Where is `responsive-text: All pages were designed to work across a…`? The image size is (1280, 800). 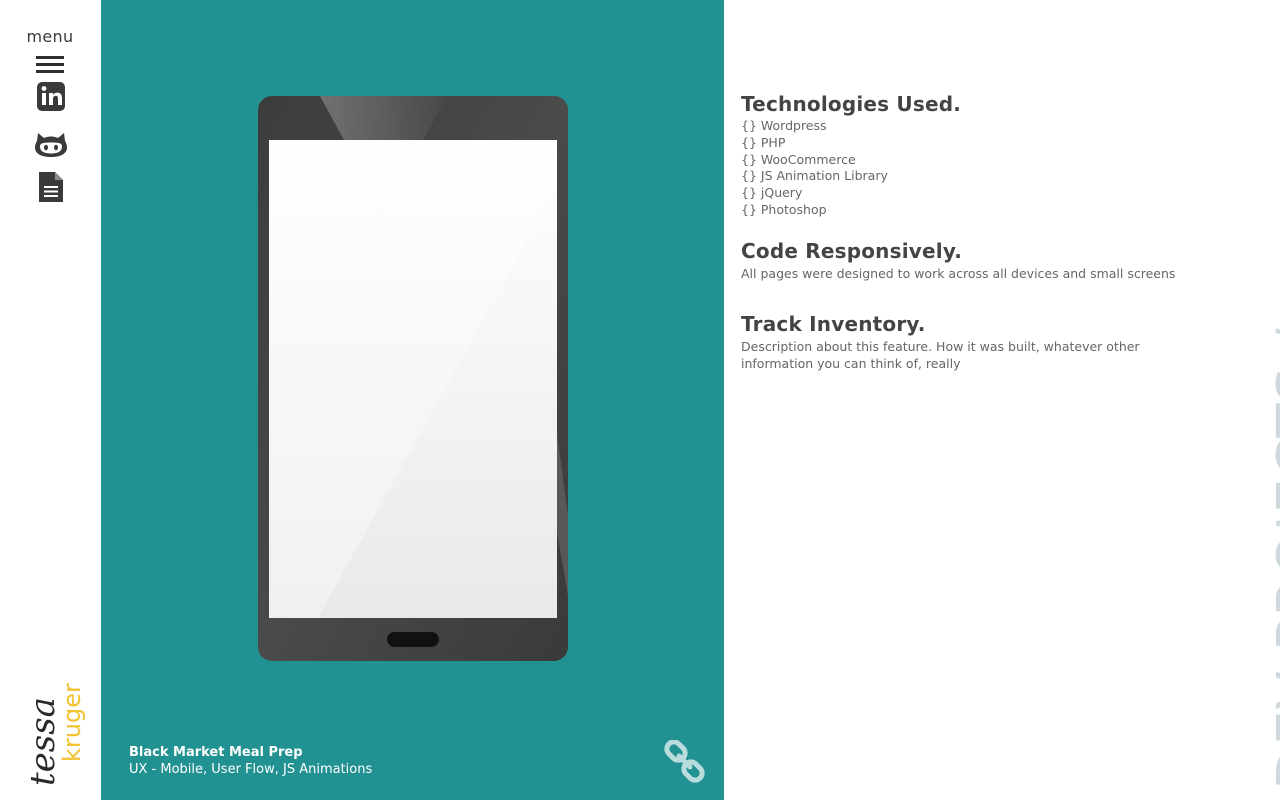
responsive-text: All pages were designed to work across a… is located at coordinates (958, 273).